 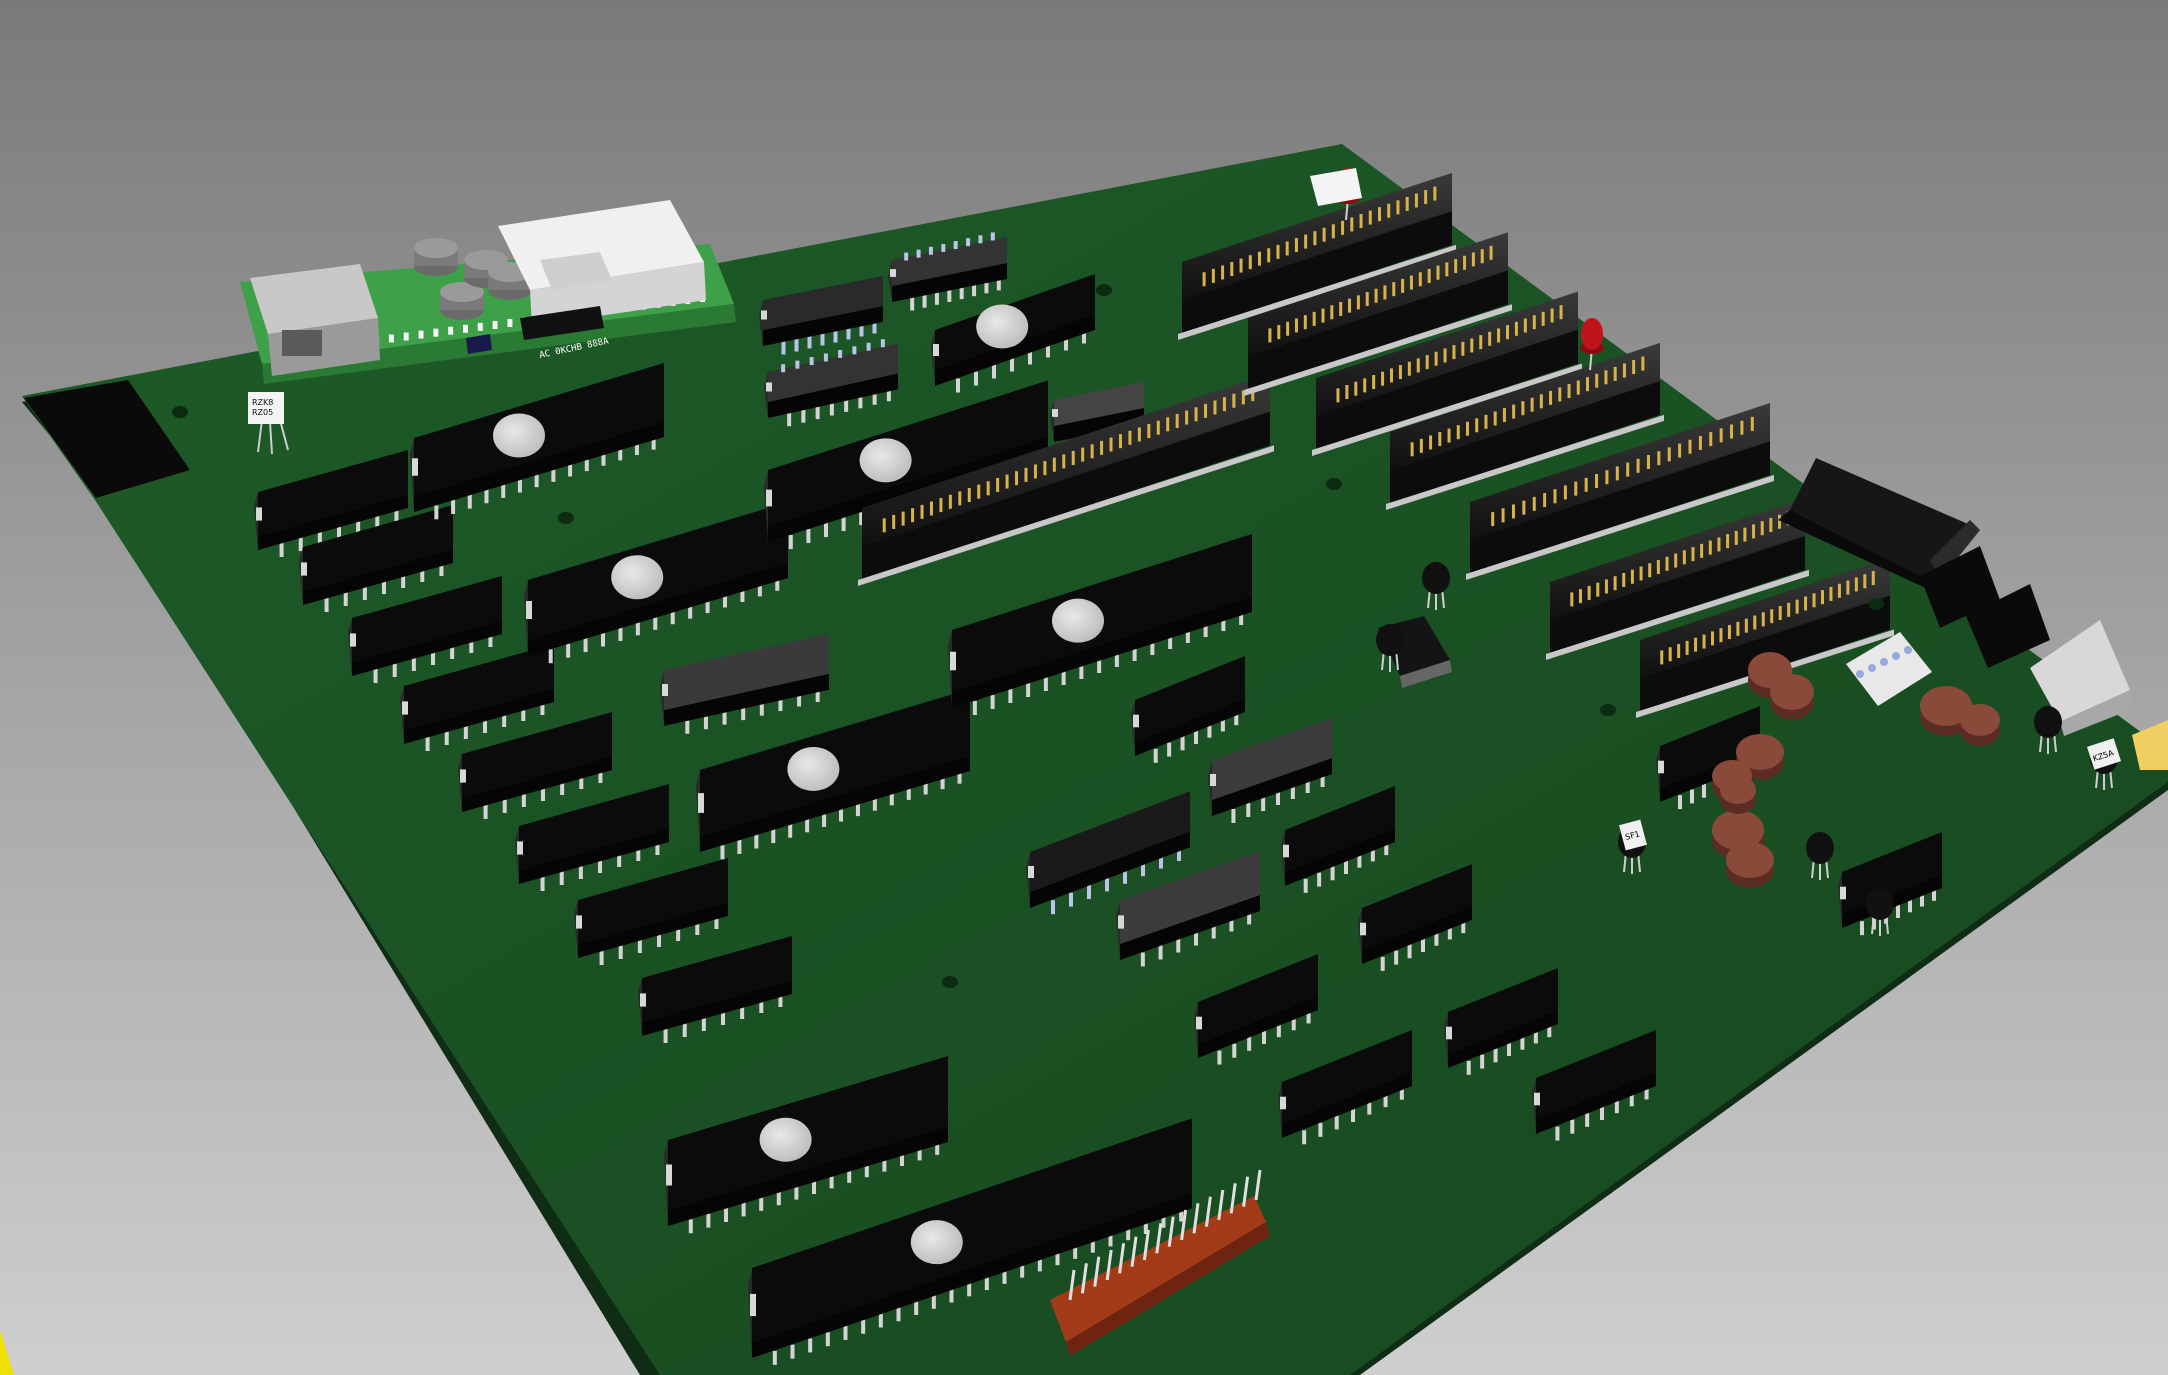 I want to click on mounting-hole, so click(x=46, y=410).